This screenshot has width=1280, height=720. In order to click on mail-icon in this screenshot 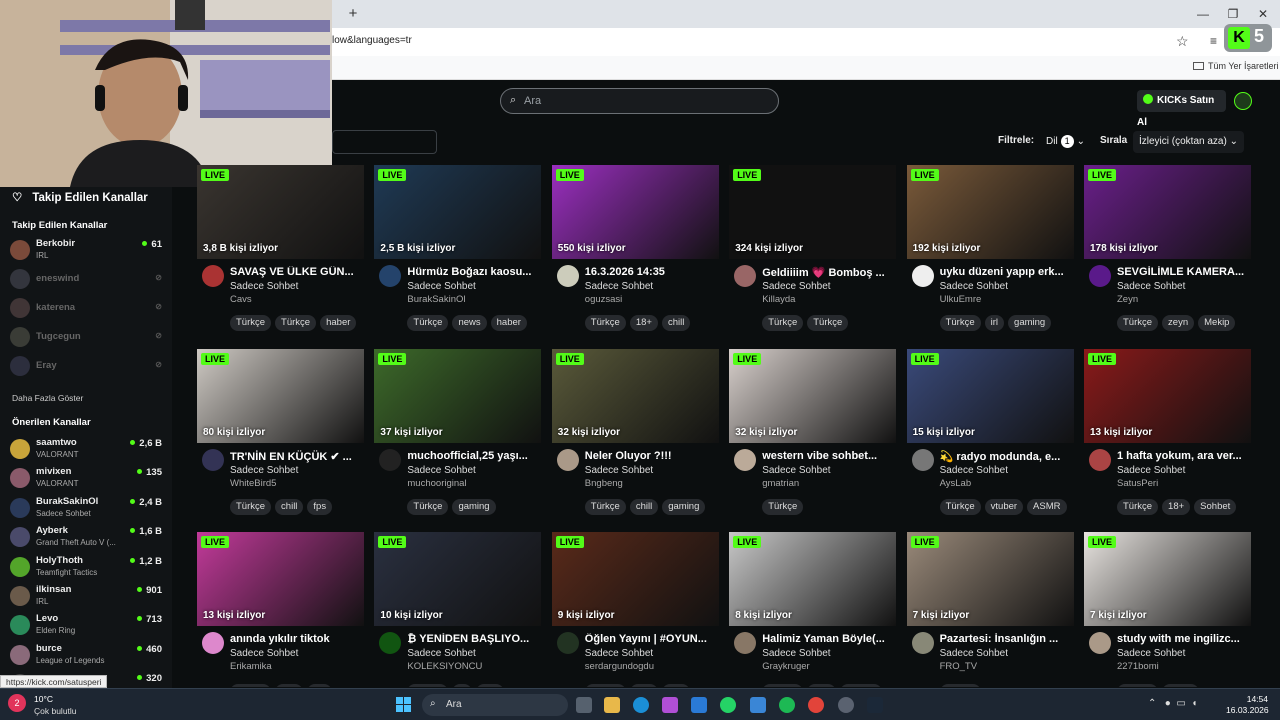, I will do `click(699, 705)`.